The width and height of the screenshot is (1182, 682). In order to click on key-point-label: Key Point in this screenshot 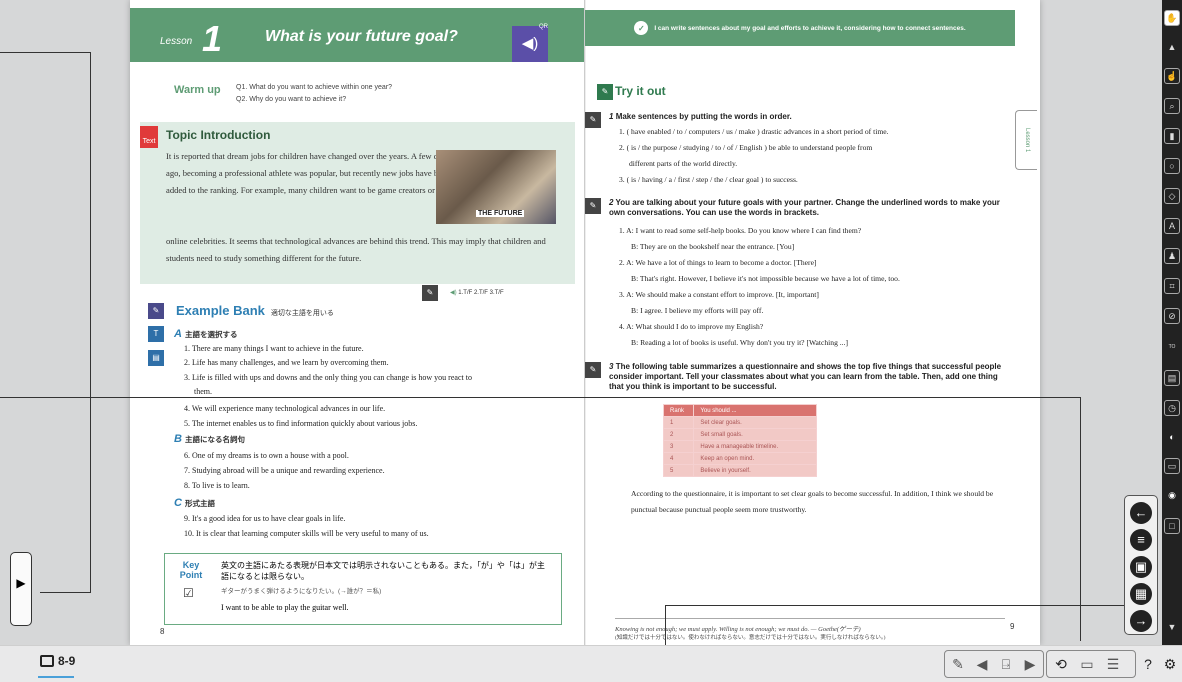, I will do `click(191, 570)`.